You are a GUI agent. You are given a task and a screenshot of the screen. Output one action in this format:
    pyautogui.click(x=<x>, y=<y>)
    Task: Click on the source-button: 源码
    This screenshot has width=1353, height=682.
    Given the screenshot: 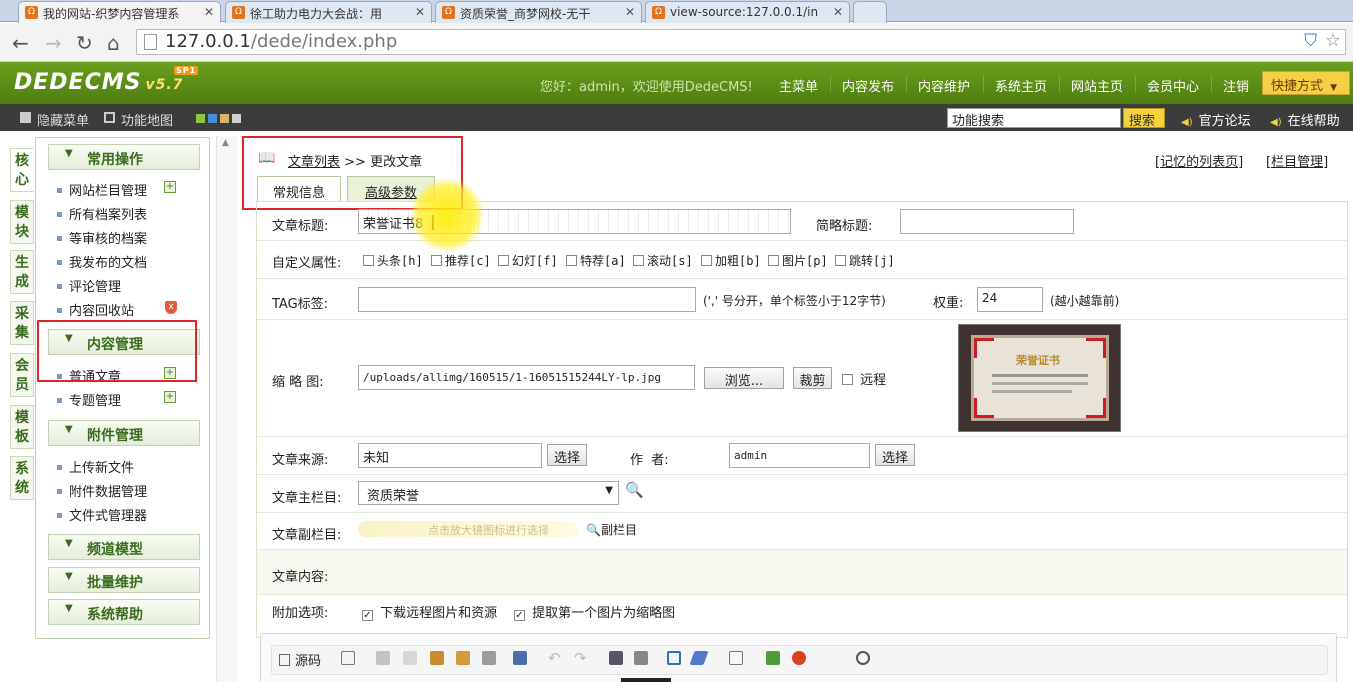 What is the action you would take?
    pyautogui.click(x=300, y=659)
    